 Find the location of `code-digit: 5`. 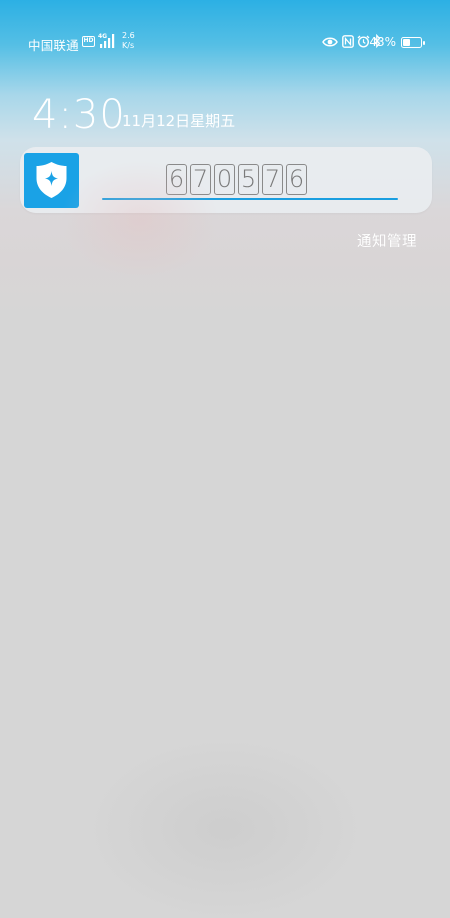

code-digit: 5 is located at coordinates (248, 179).